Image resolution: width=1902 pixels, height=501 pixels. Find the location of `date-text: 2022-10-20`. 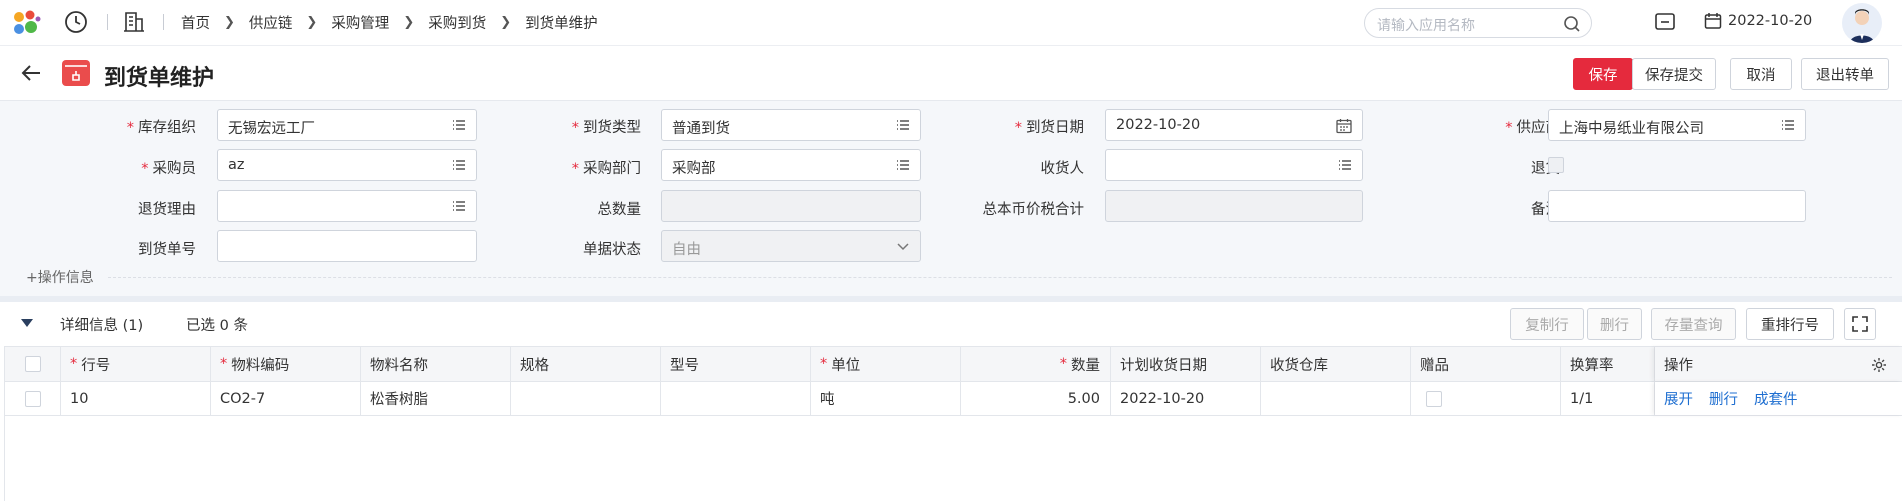

date-text: 2022-10-20 is located at coordinates (1770, 21).